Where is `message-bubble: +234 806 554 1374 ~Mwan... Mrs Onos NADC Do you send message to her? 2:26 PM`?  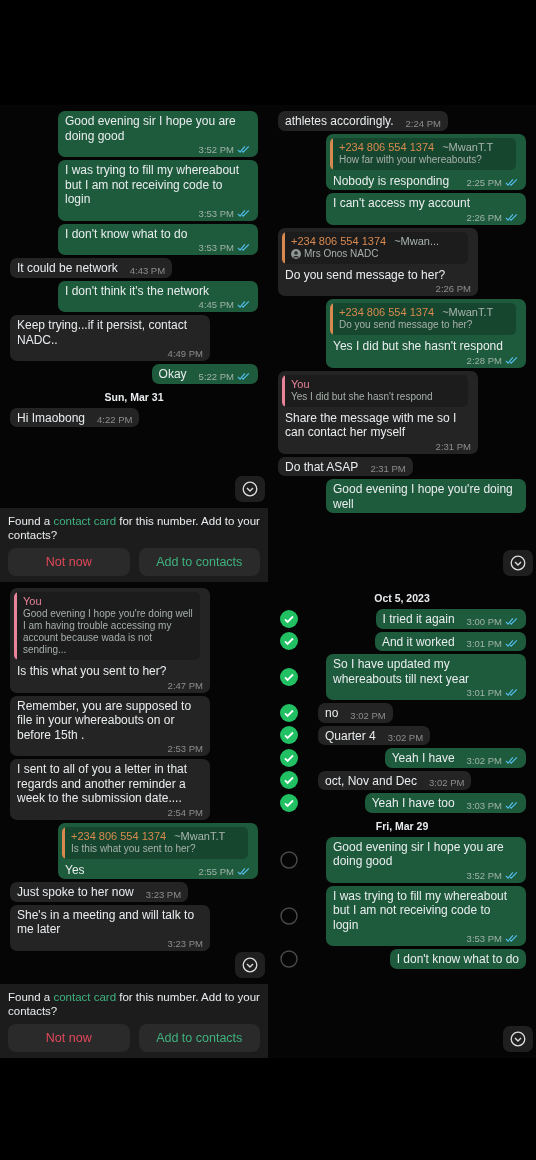
message-bubble: +234 806 554 1374 ~Mwan... Mrs Onos NADC Do you send message to her? 2:26 PM is located at coordinates (378, 261).